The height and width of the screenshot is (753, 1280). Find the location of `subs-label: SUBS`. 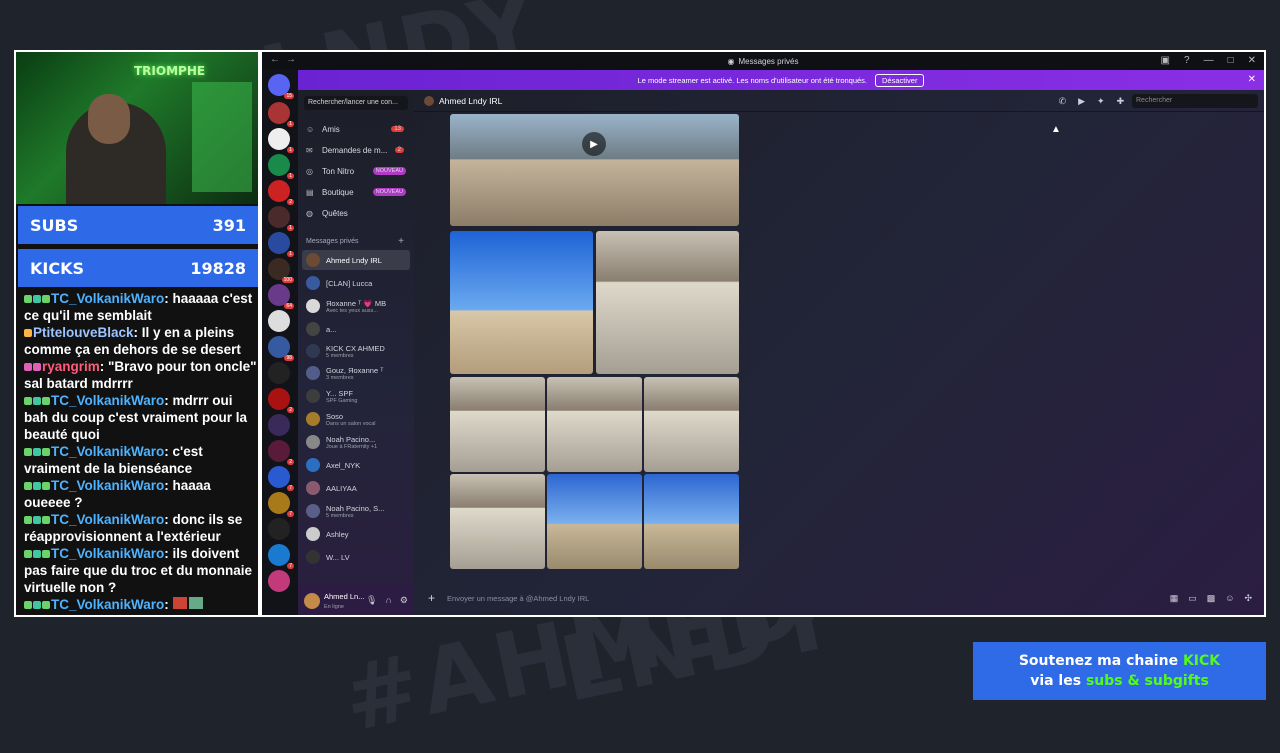

subs-label: SUBS is located at coordinates (54, 225).